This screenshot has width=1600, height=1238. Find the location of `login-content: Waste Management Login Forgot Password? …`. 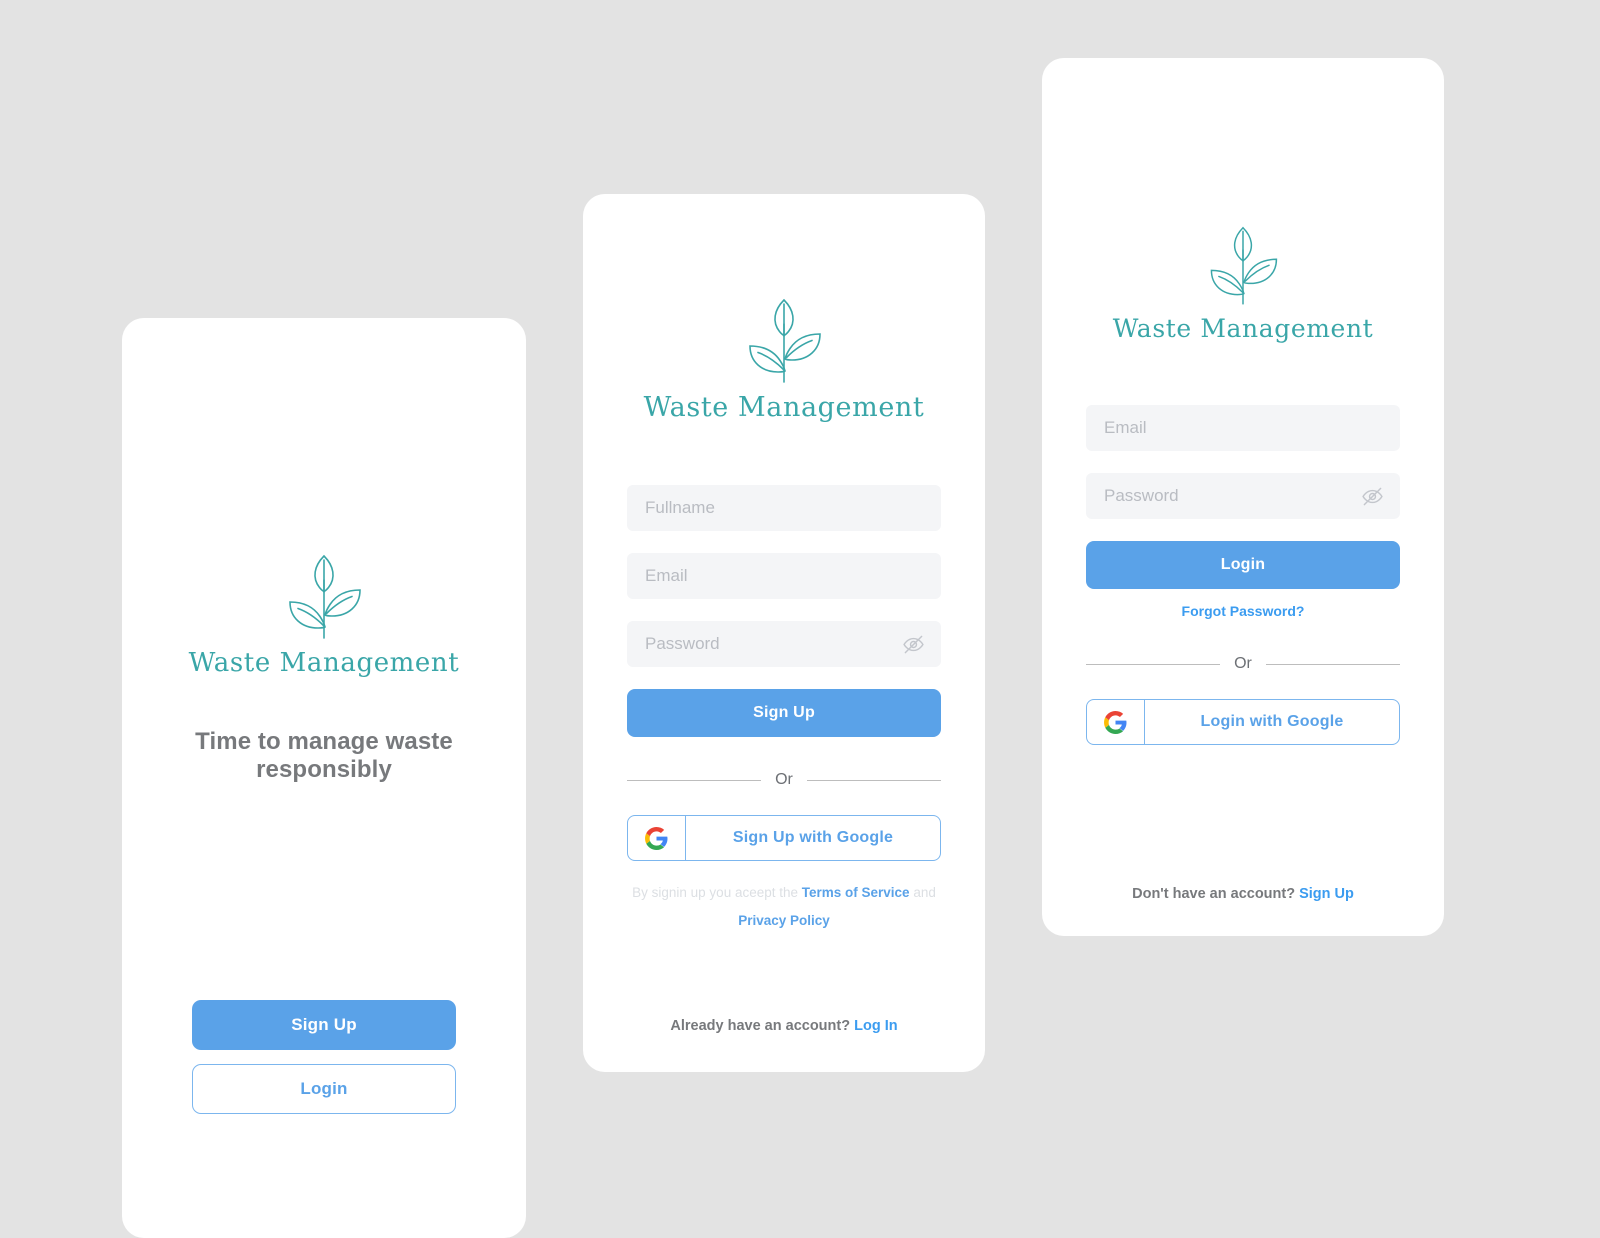

login-content: Waste Management Login Forgot Password? … is located at coordinates (1243, 481).